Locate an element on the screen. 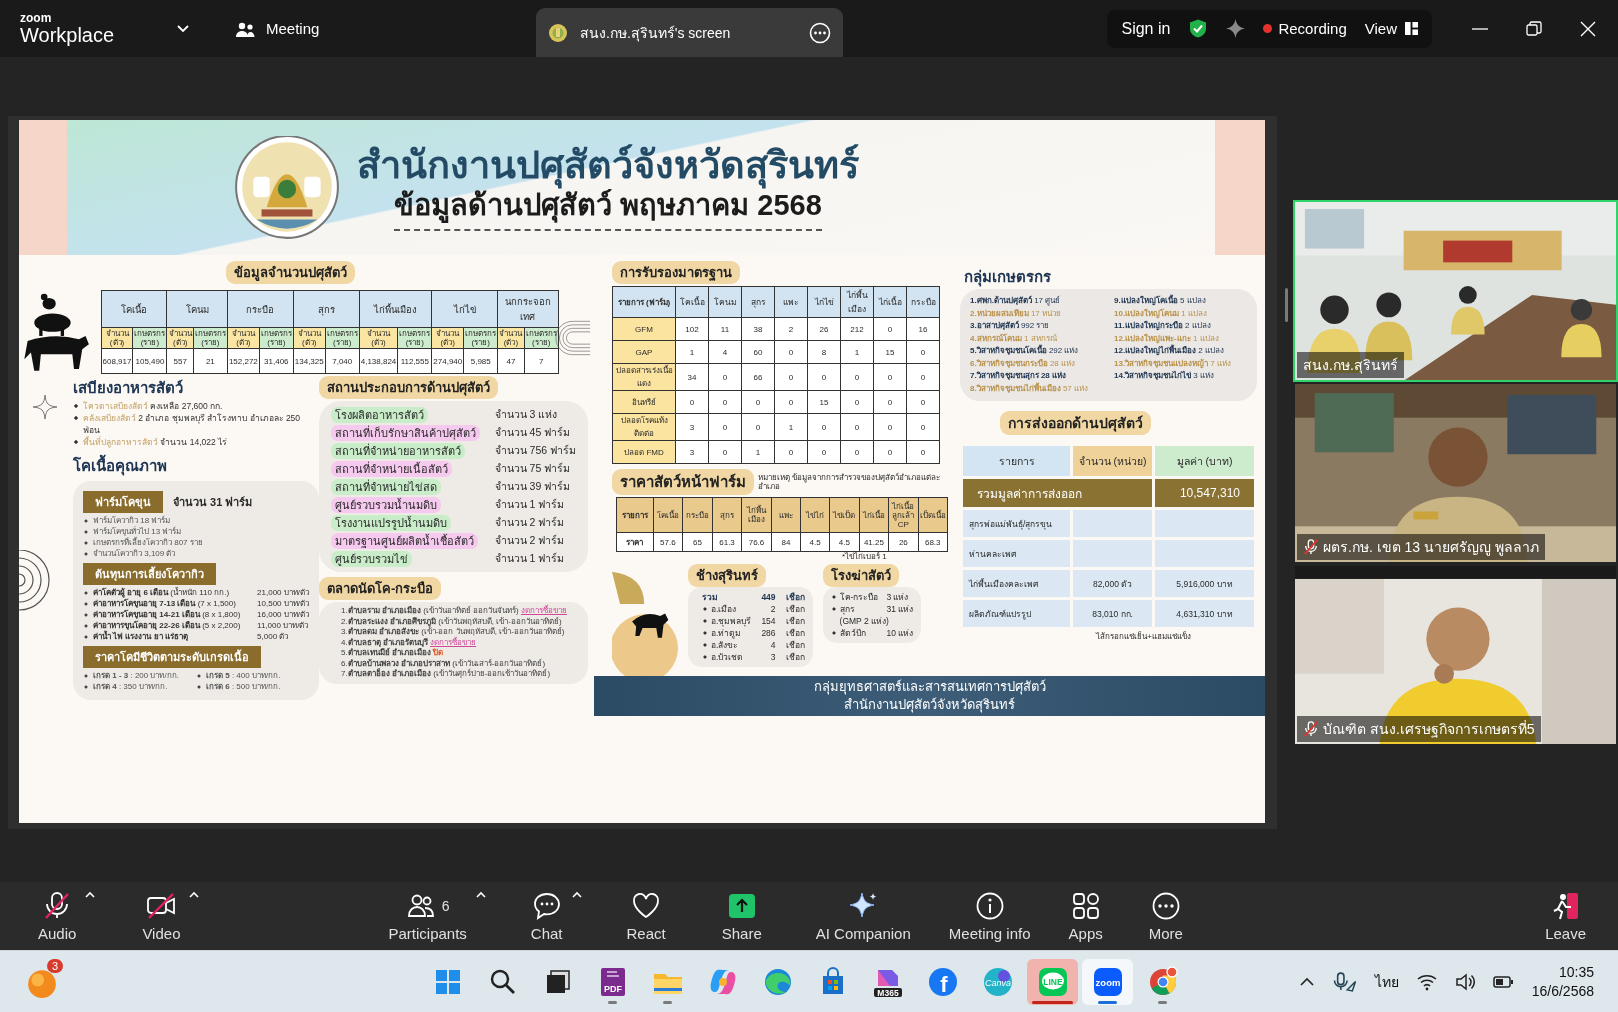 The image size is (1618, 1012). column-header: จำนวน (หน่วย) is located at coordinates (1112, 461).